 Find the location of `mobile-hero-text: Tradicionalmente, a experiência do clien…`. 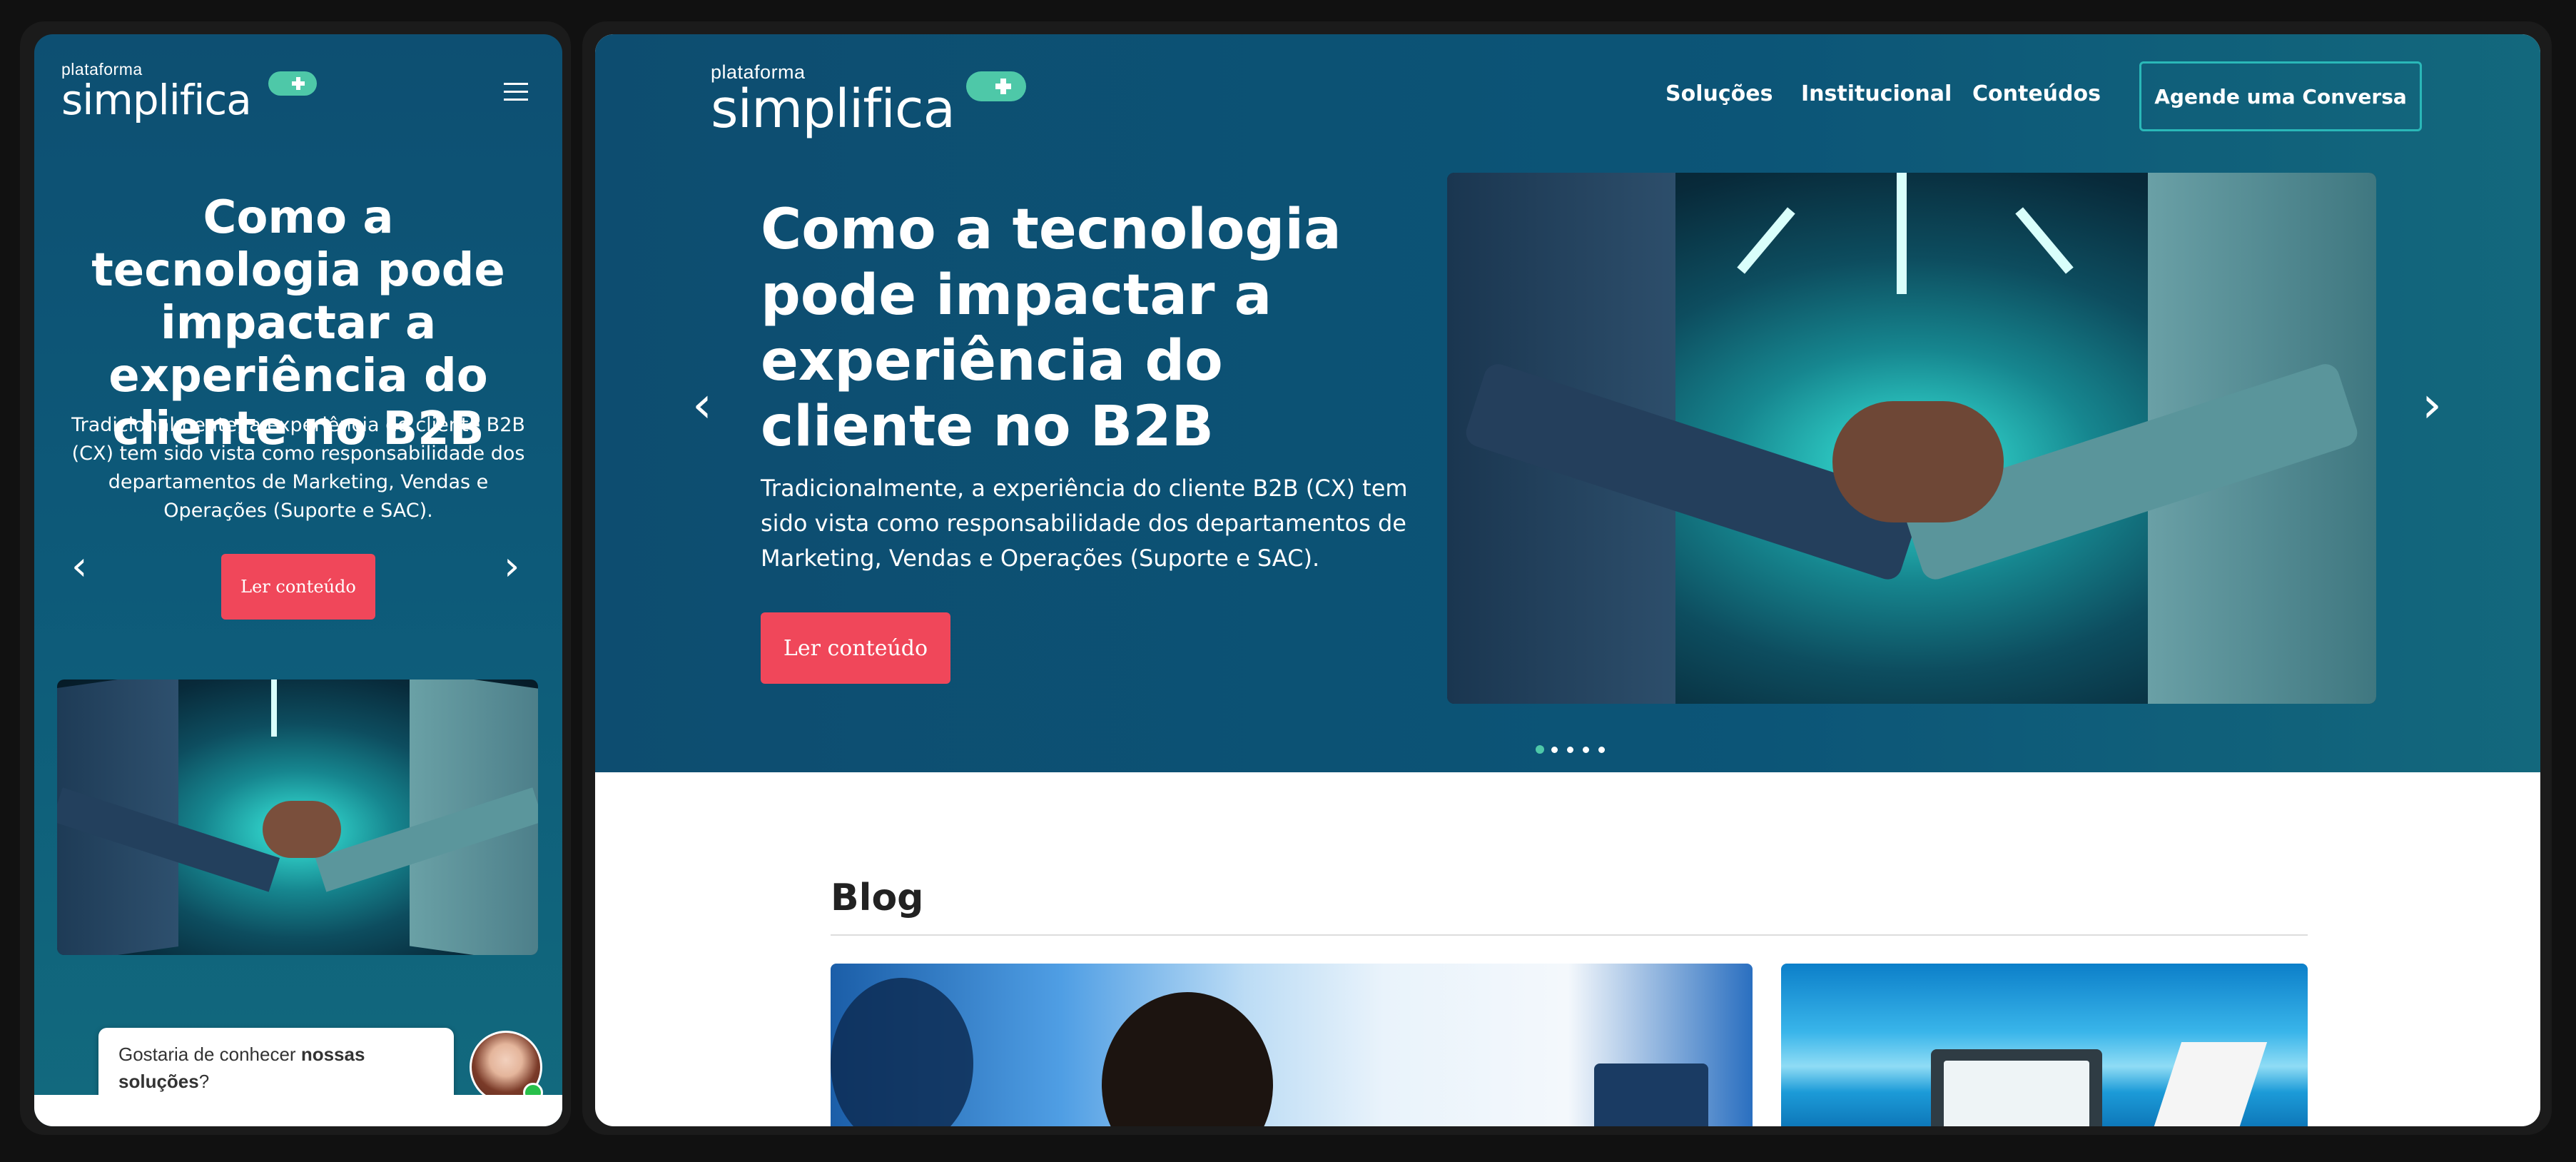

mobile-hero-text: Tradicionalmente, a experiência do clien… is located at coordinates (298, 468).